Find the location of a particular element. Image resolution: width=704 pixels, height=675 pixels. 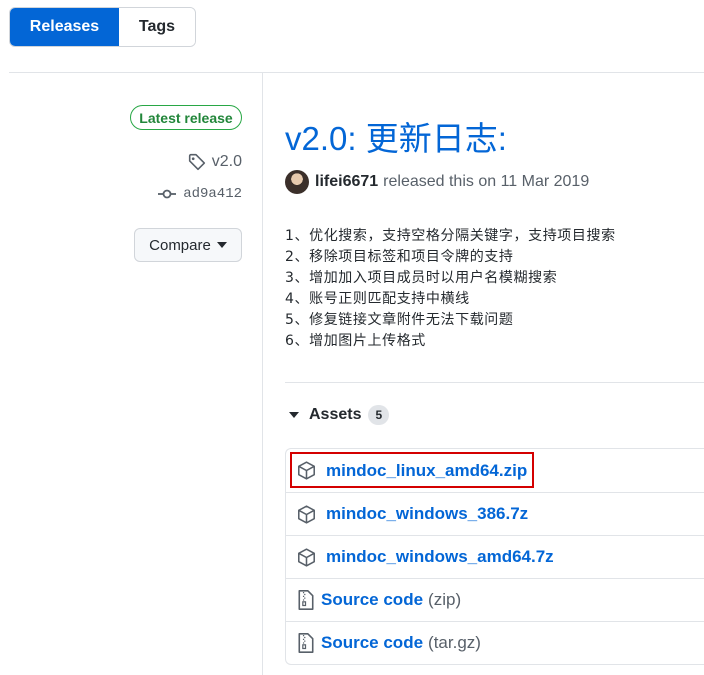

release-tabs: Releases Tags is located at coordinates (102, 27).